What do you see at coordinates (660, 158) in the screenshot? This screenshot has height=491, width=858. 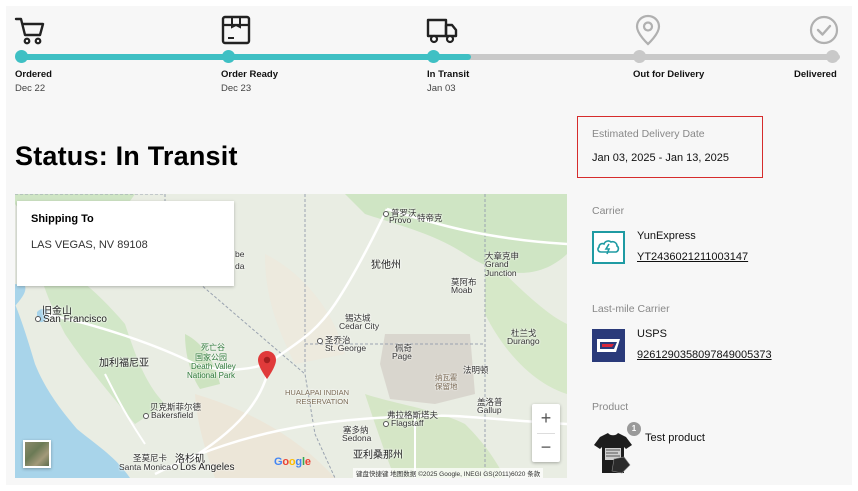 I see `estimated-delivery-value: Jan 03, 2025 - Jan 13, 2025` at bounding box center [660, 158].